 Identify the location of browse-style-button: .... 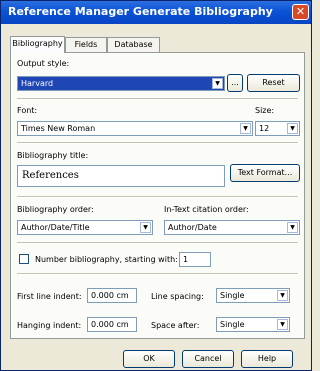
(235, 83).